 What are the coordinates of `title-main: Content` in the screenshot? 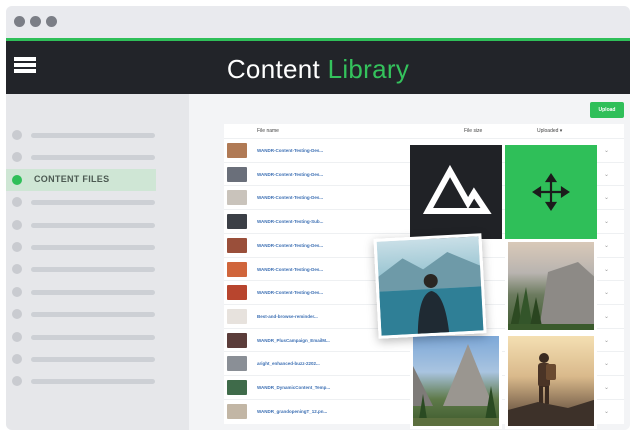 It's located at (273, 69).